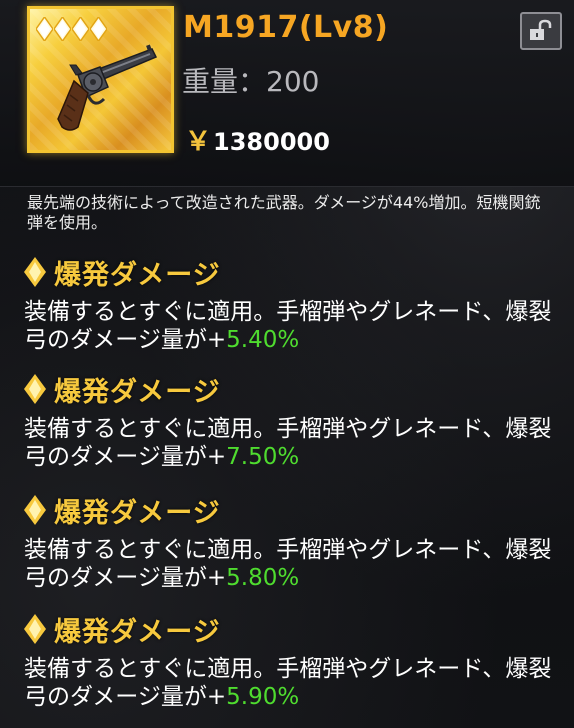 Image resolution: width=574 pixels, height=728 pixels. I want to click on effect-value: 7.50%, so click(263, 457).